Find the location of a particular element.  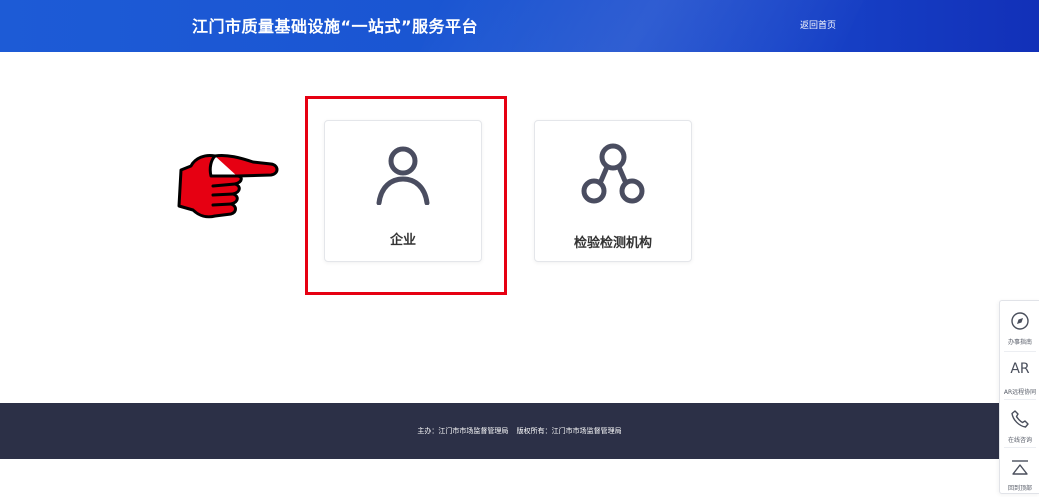

inspection-institution-card-label: 检验检测机构 is located at coordinates (612, 243).